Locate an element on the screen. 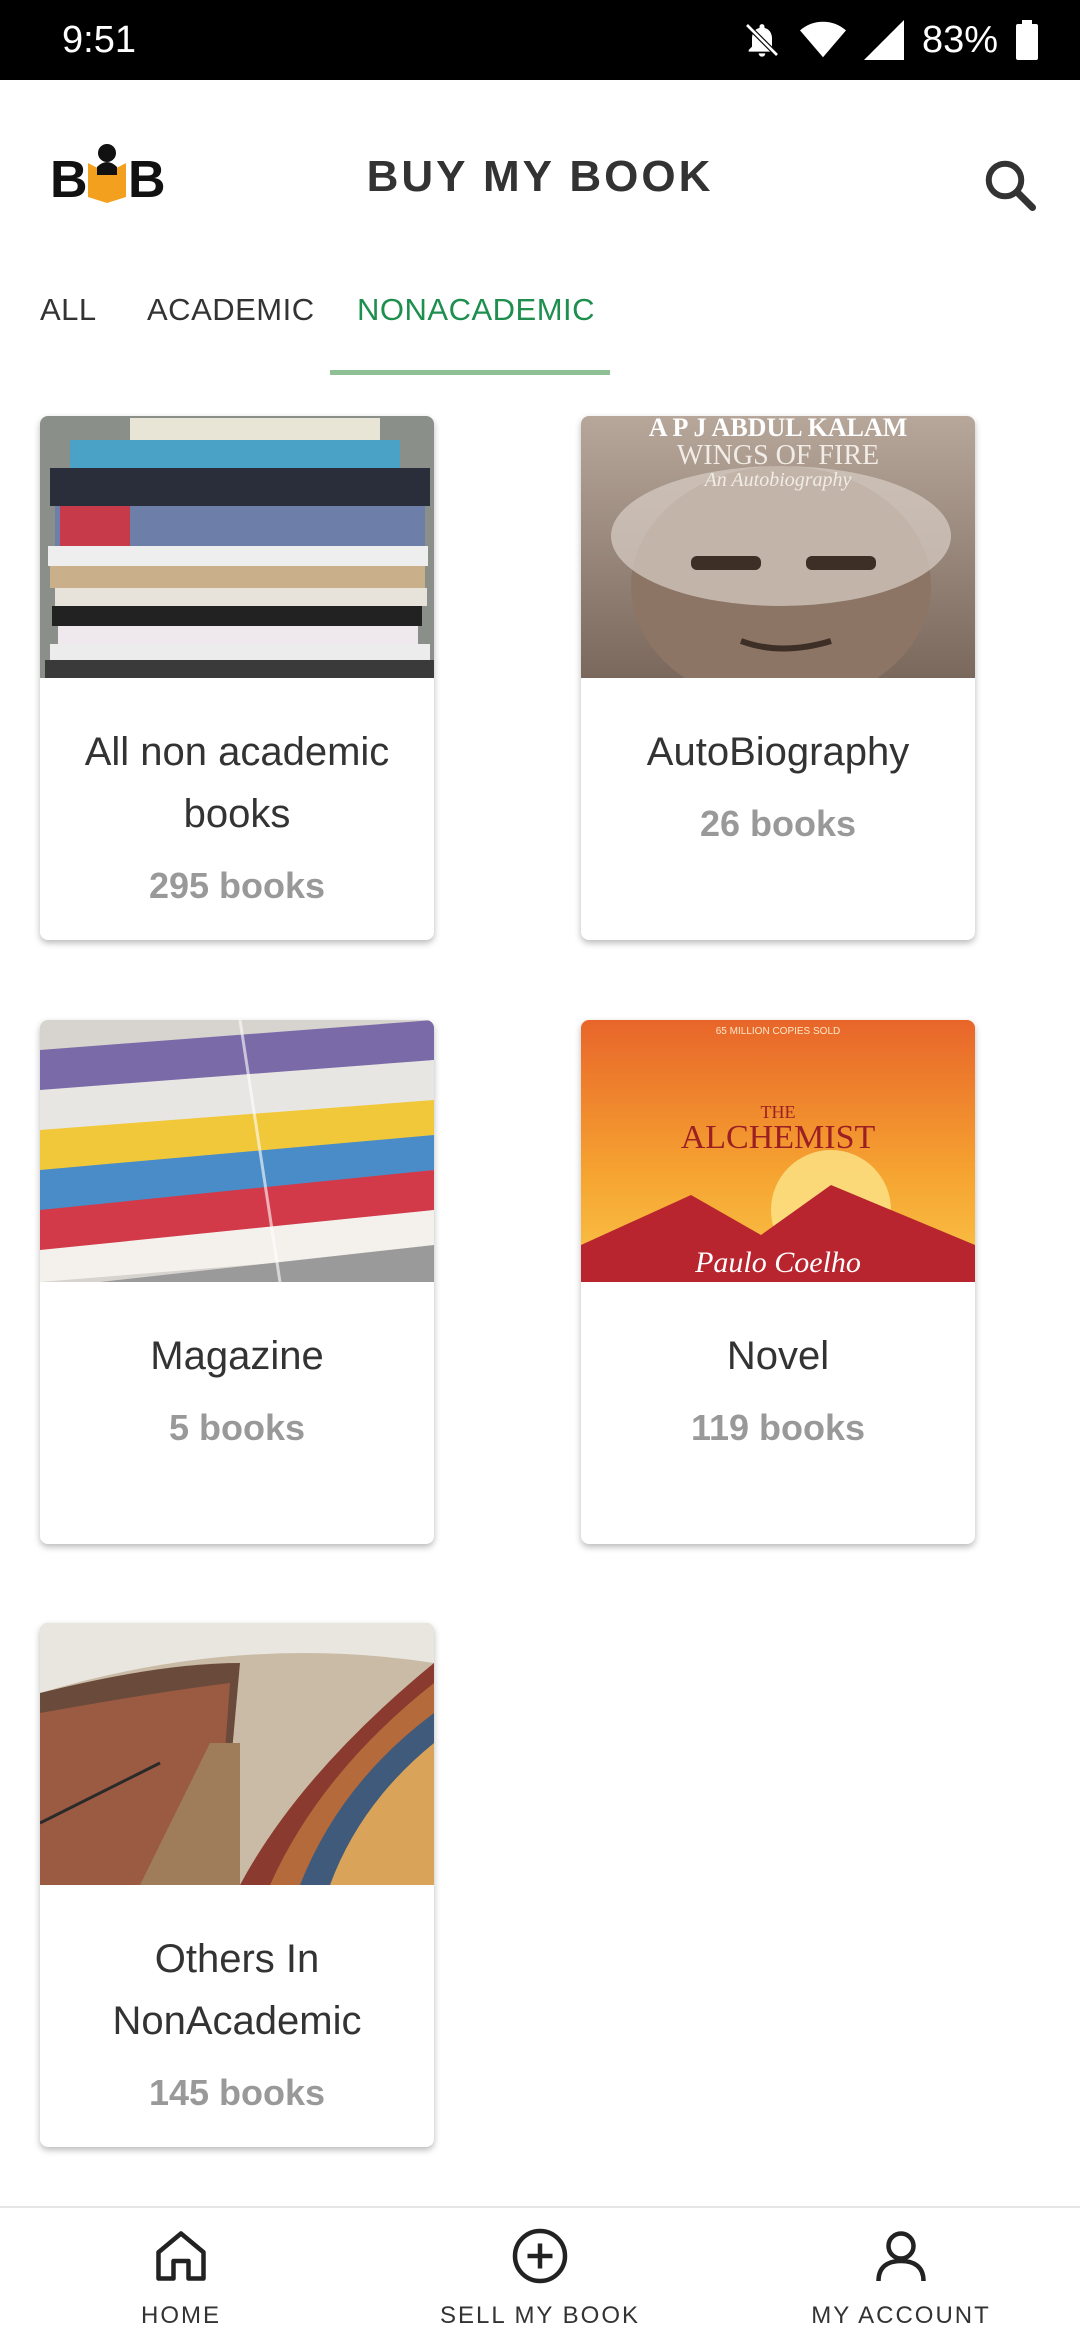 Image resolution: width=1080 pixels, height=2342 pixels. nav-home-label: HOME is located at coordinates (181, 2315).